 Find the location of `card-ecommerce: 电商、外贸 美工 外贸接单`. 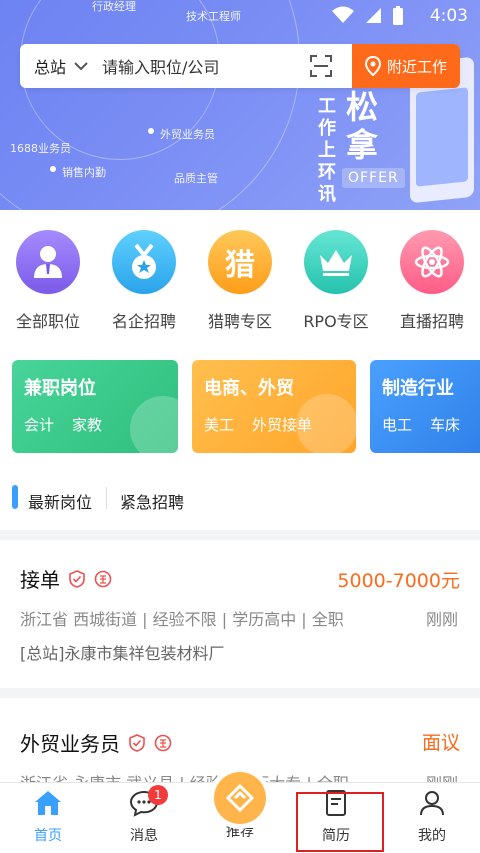

card-ecommerce: 电商、外贸 美工 外贸接单 is located at coordinates (274, 406).